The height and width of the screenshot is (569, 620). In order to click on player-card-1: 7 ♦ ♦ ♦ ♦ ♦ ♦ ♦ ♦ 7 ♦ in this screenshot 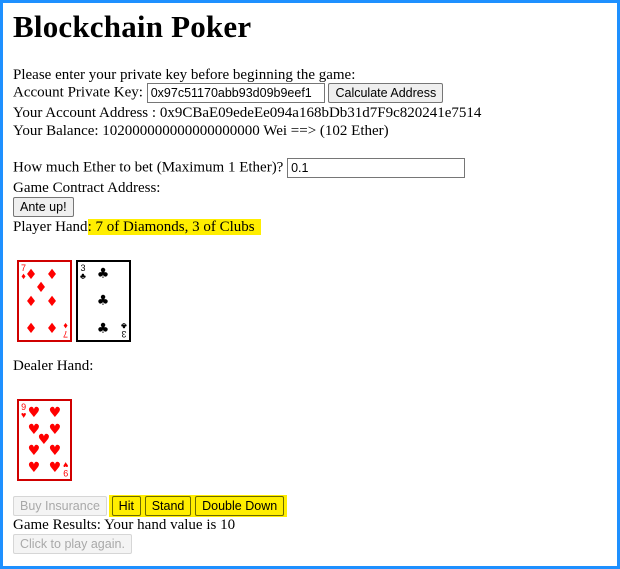, I will do `click(44, 301)`.